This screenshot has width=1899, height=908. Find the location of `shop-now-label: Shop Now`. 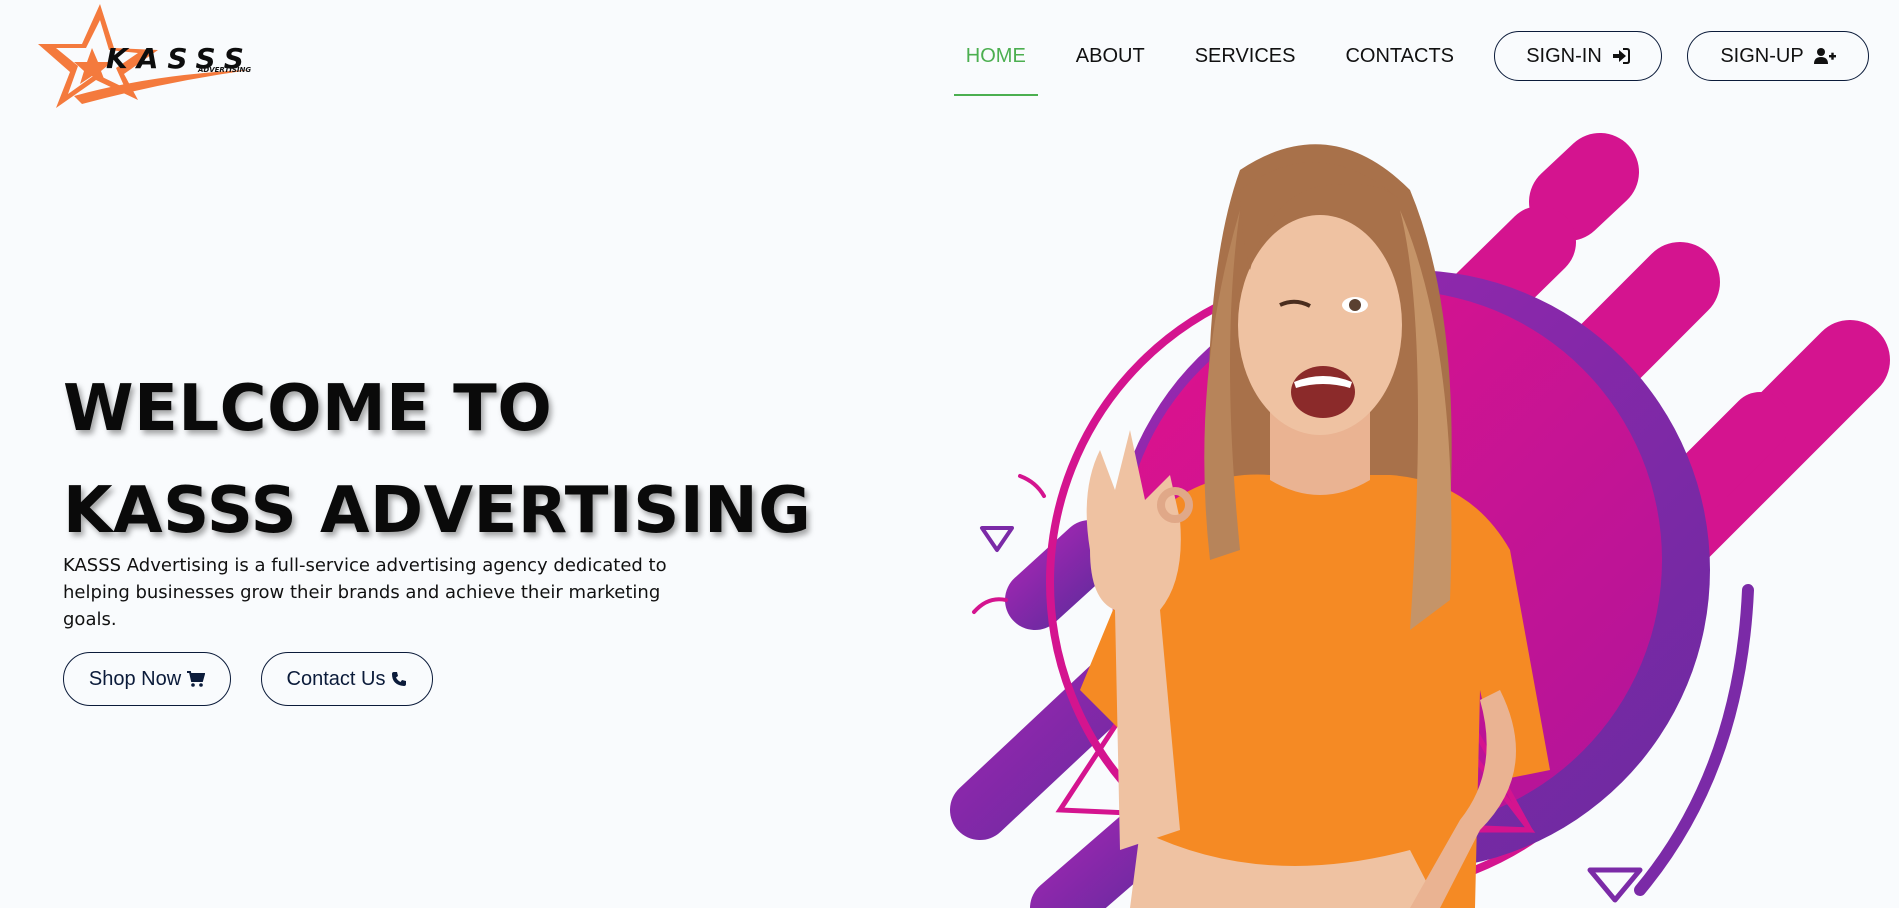

shop-now-label: Shop Now is located at coordinates (135, 678).